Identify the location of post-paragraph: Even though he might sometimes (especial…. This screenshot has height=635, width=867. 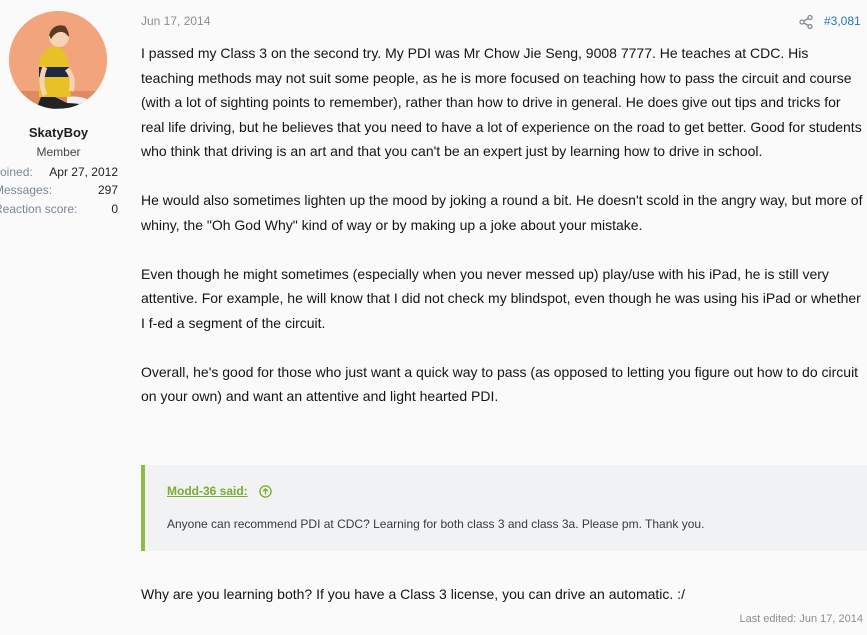
(501, 298).